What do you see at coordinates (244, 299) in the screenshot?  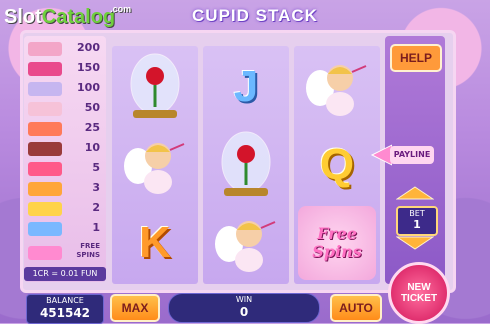 I see `win-label: WIN` at bounding box center [244, 299].